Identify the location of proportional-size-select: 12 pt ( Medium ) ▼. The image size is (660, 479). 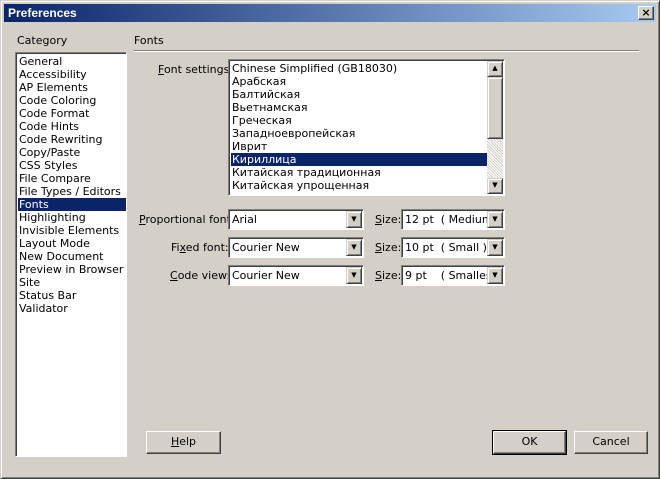
(453, 219).